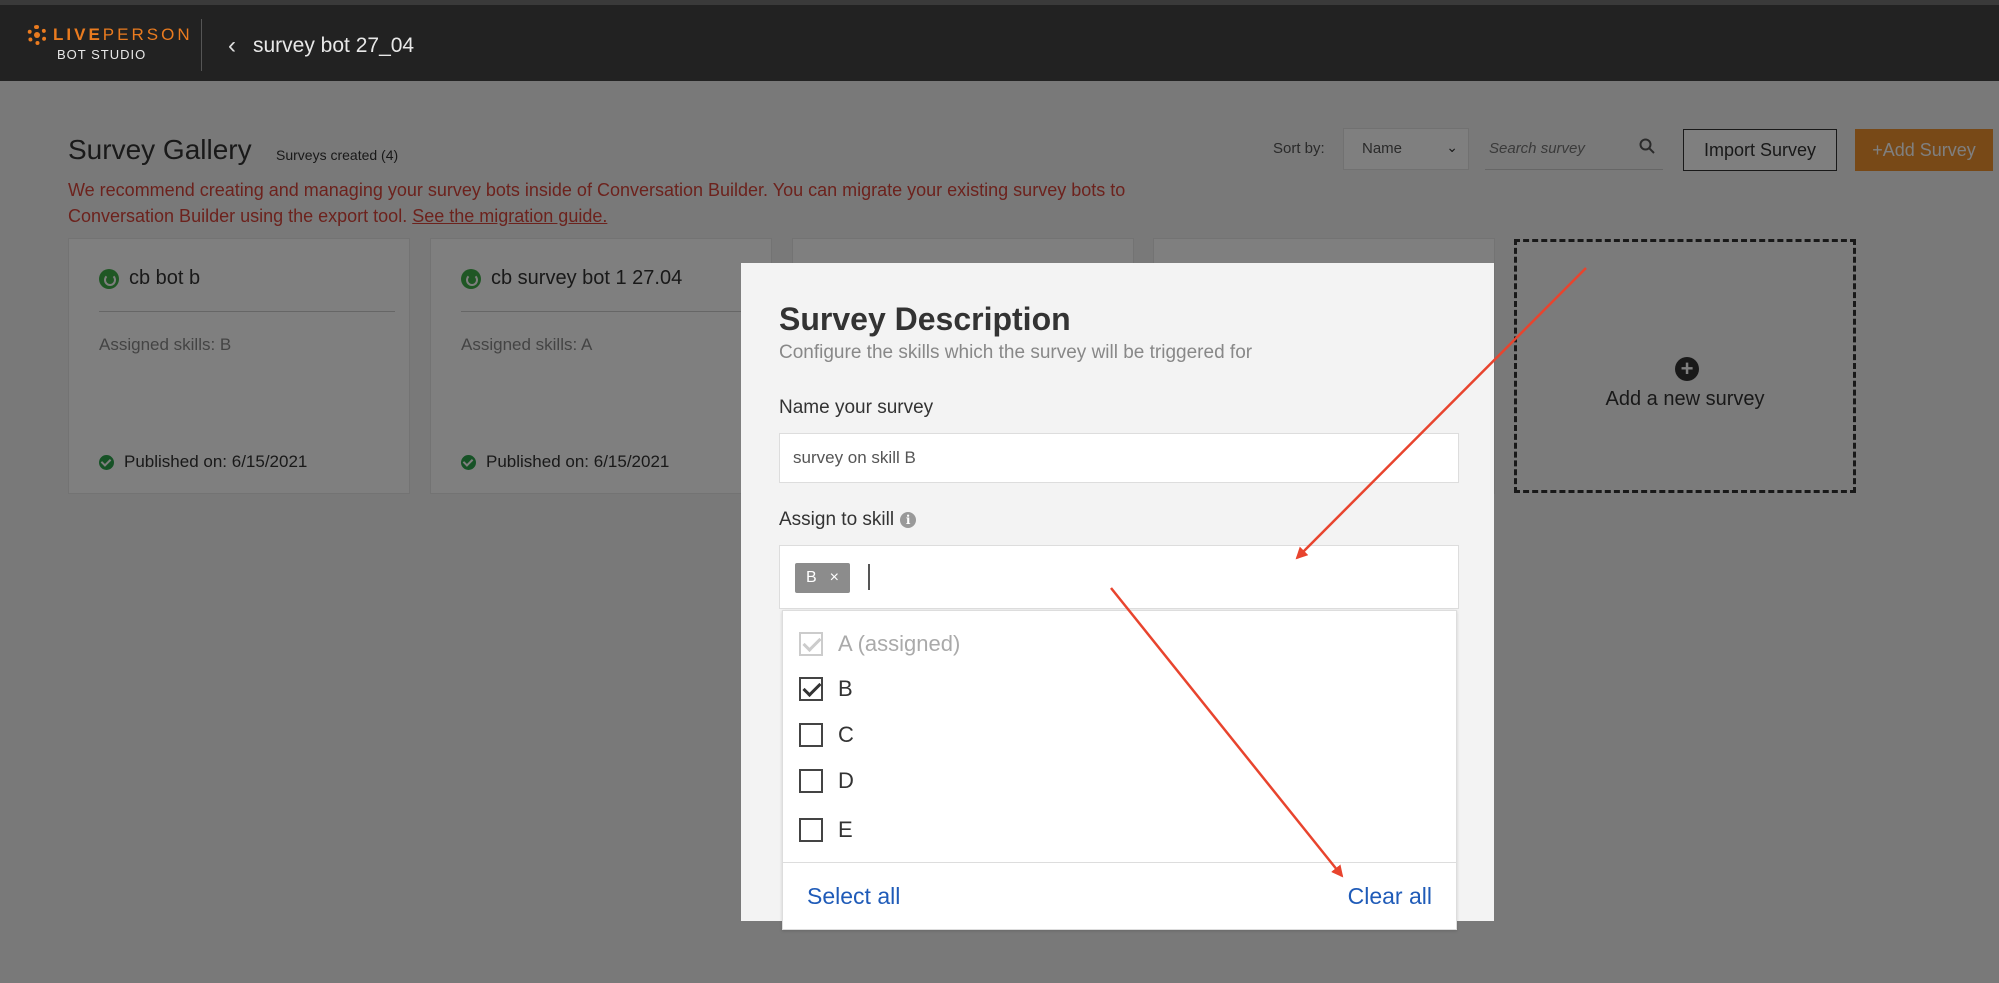  Describe the element at coordinates (201, 45) in the screenshot. I see `header-divider` at that location.